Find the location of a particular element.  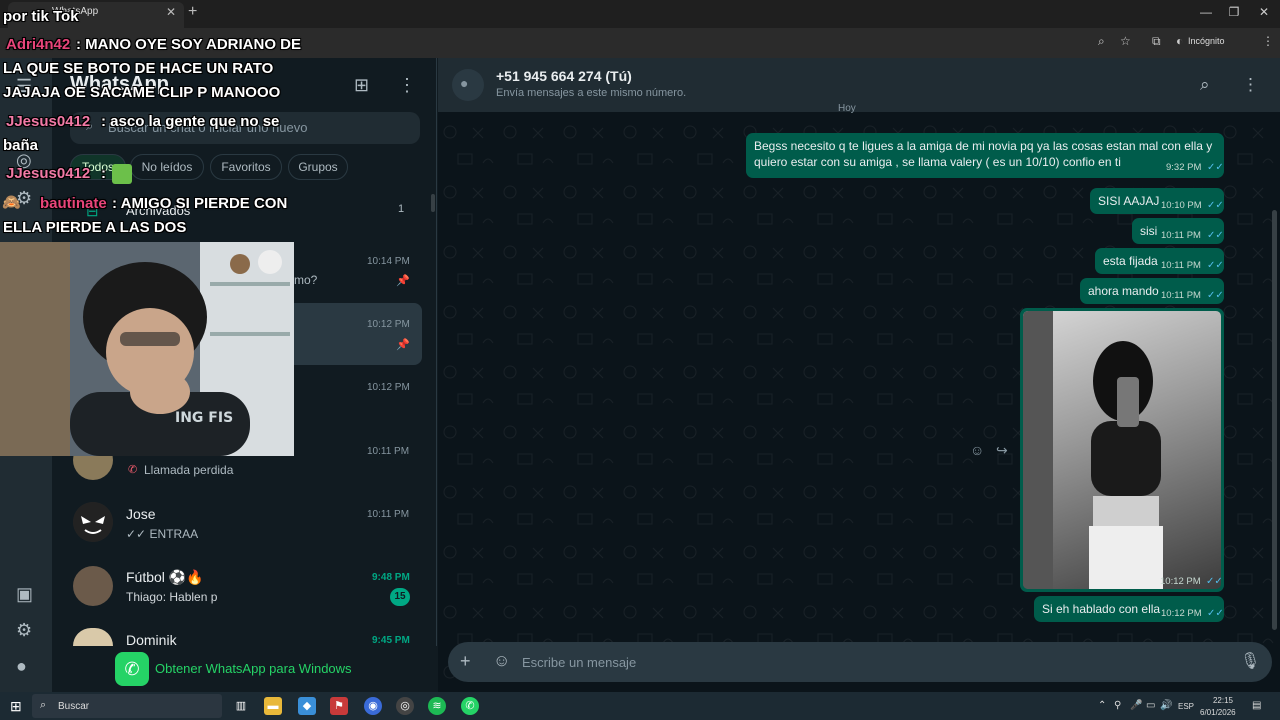

overlay-comment: ELLA PIERDE A LAS DOS is located at coordinates (95, 227).